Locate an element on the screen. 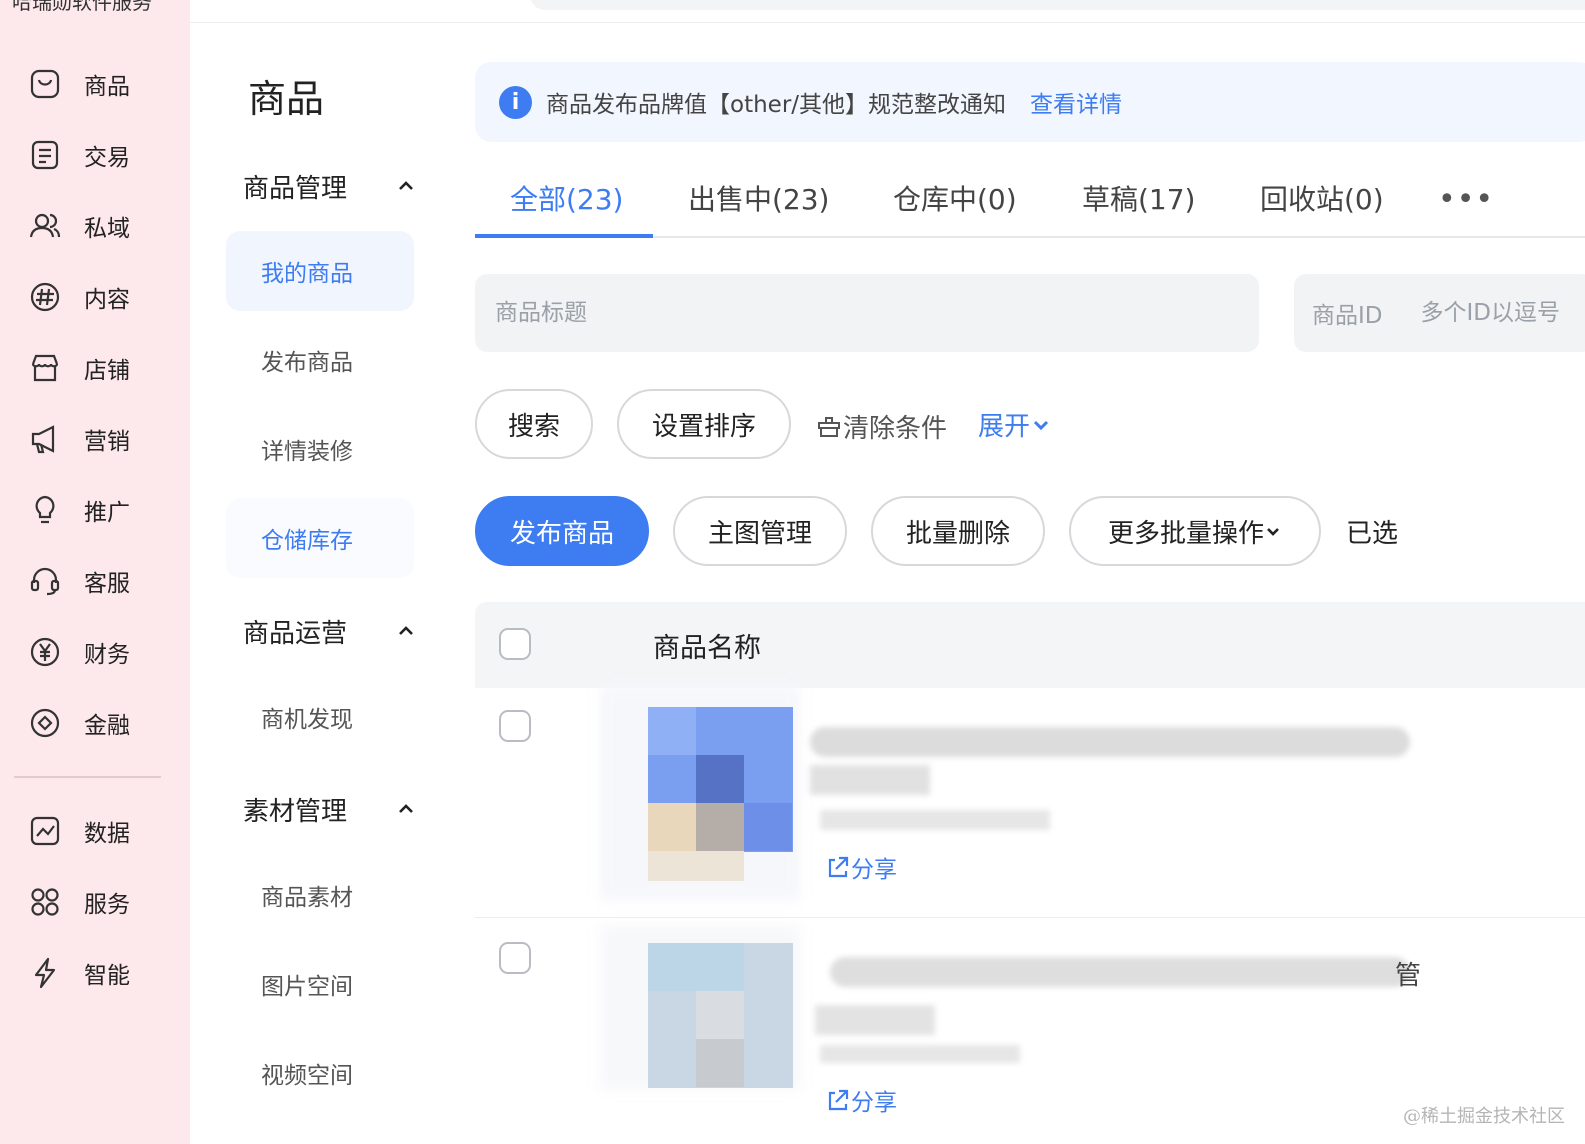  clear-conditions-button: 清除条件 is located at coordinates (881, 426).